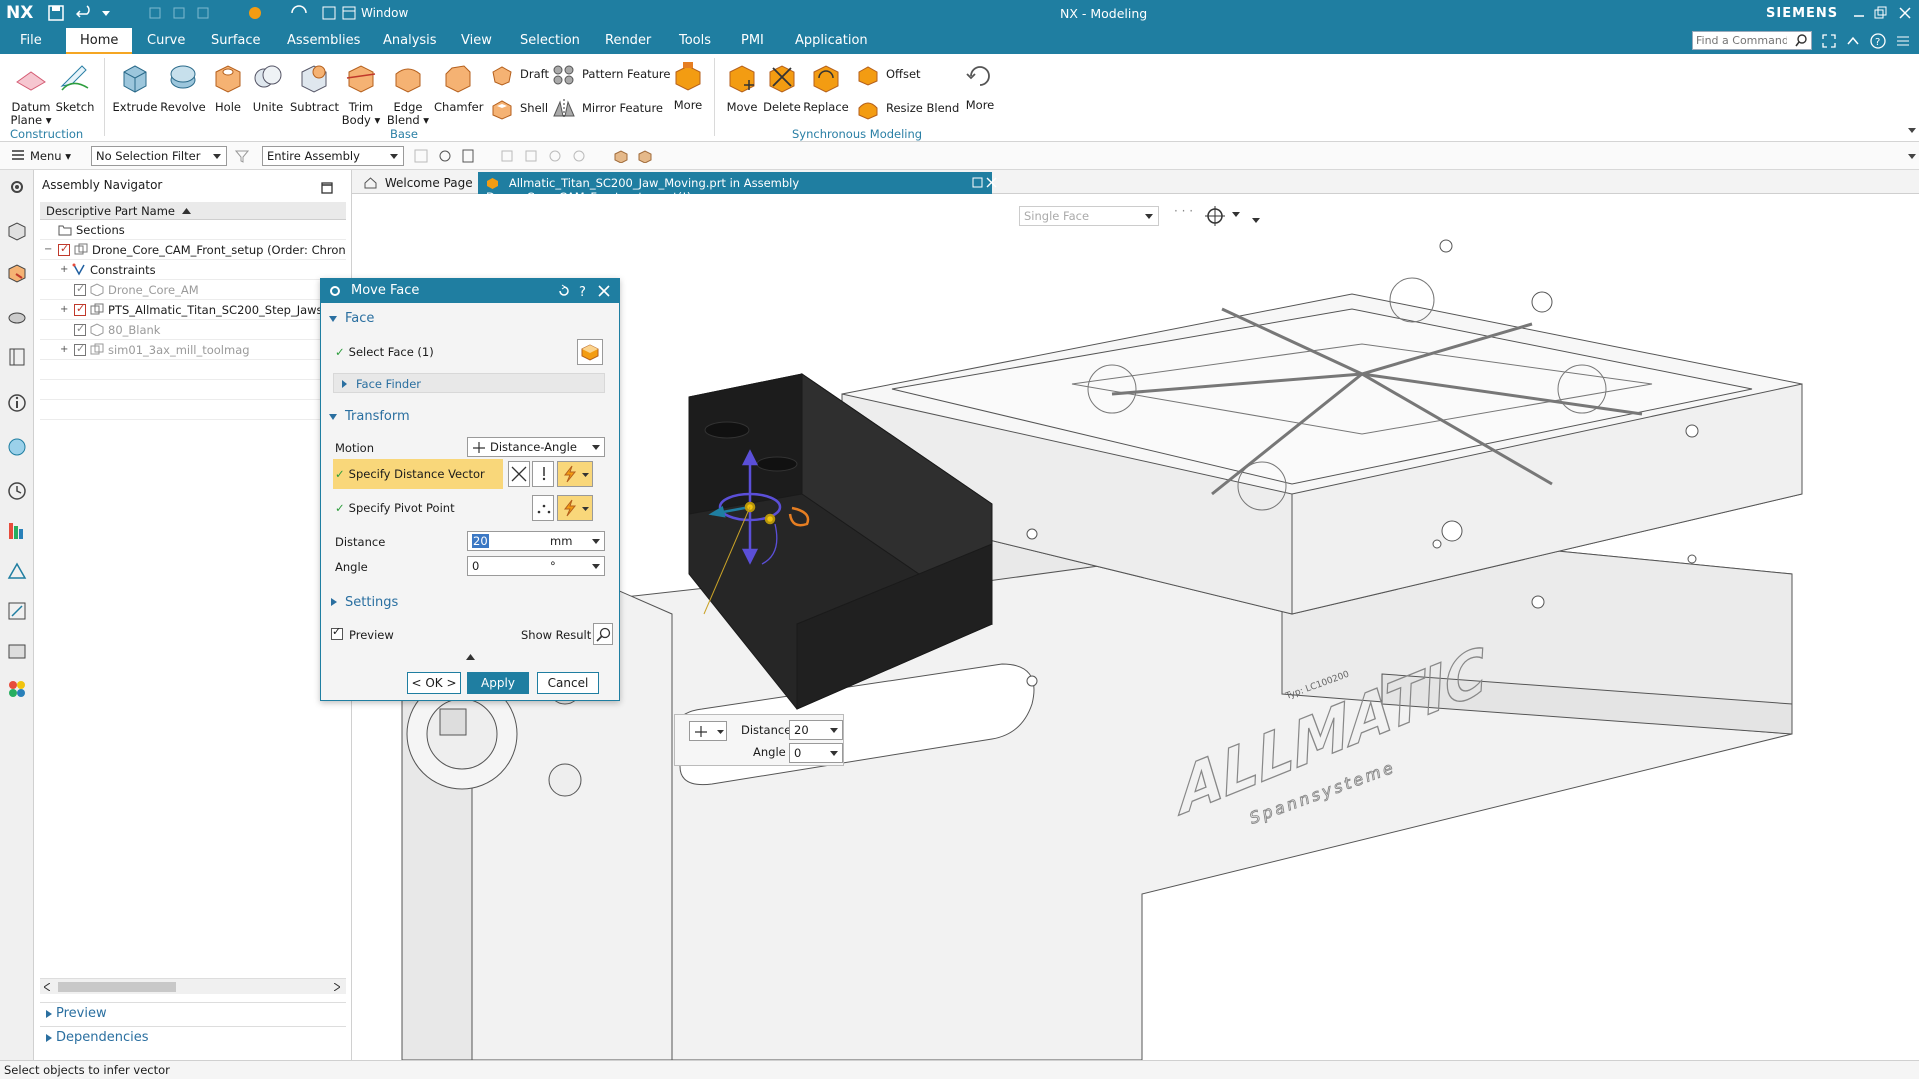  Describe the element at coordinates (550, 40) in the screenshot. I see `menu-selection: Selection` at that location.